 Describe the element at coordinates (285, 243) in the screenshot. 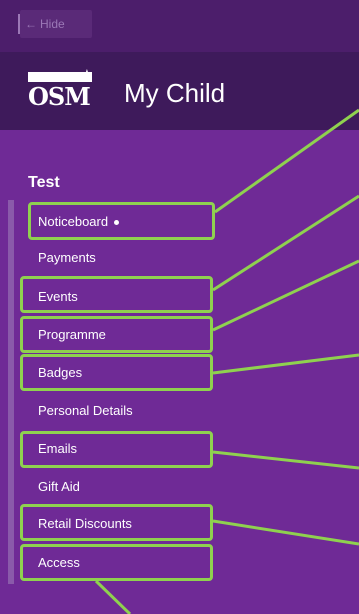

I see `connector-events` at that location.